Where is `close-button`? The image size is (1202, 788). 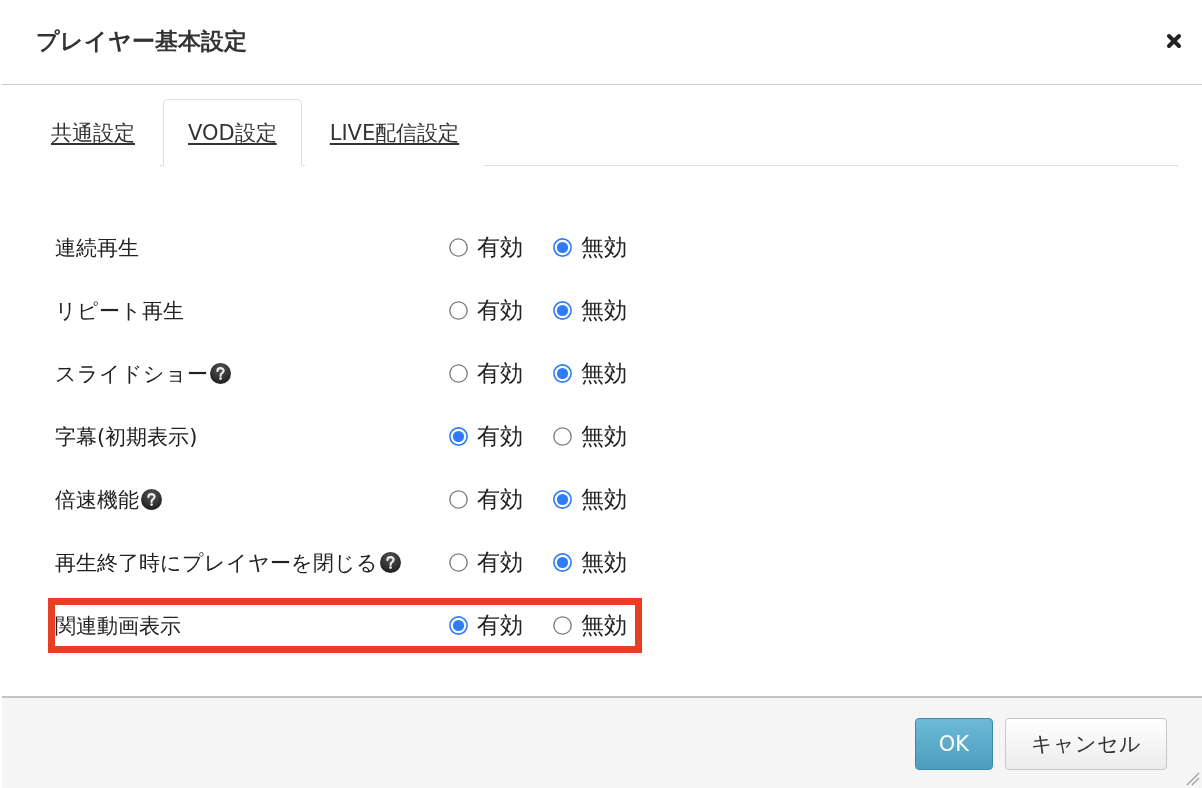 close-button is located at coordinates (1174, 41).